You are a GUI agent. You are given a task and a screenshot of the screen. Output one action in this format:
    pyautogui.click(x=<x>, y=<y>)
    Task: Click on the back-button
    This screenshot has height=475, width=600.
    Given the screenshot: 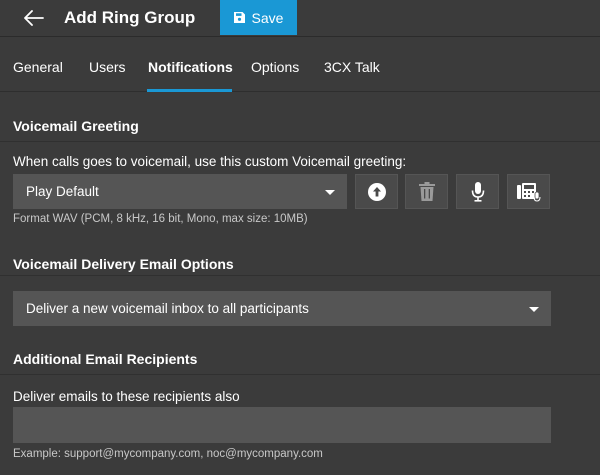 What is the action you would take?
    pyautogui.click(x=34, y=18)
    